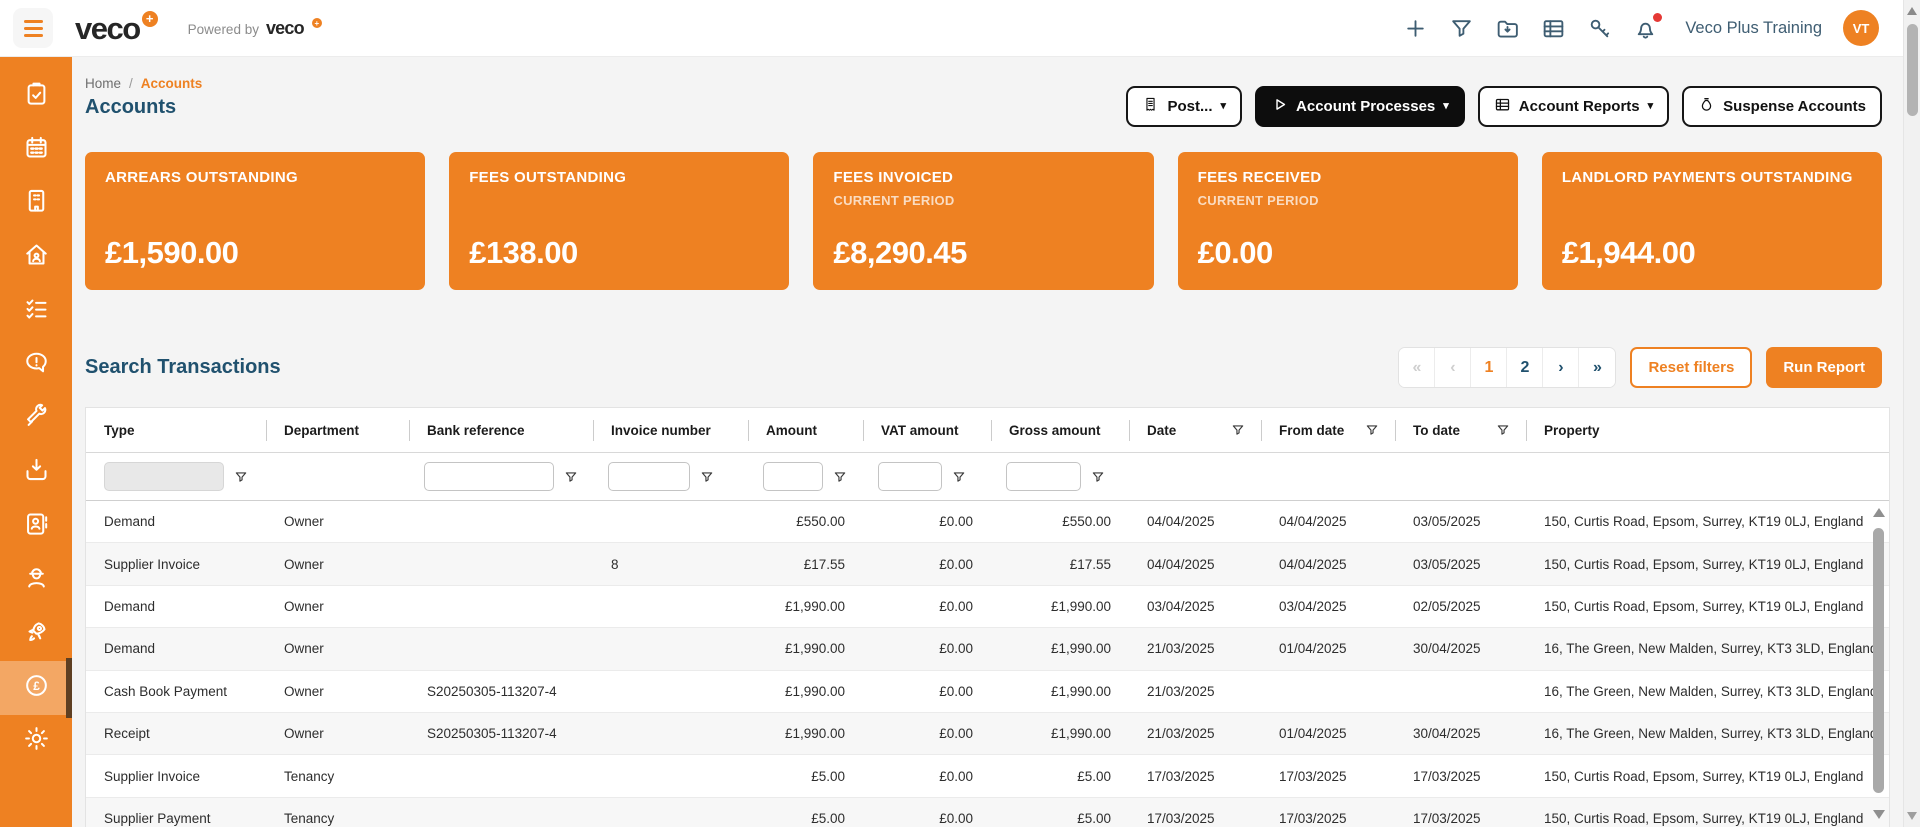 This screenshot has width=1920, height=827. Describe the element at coordinates (1648, 26) in the screenshot. I see `bell-icon` at that location.